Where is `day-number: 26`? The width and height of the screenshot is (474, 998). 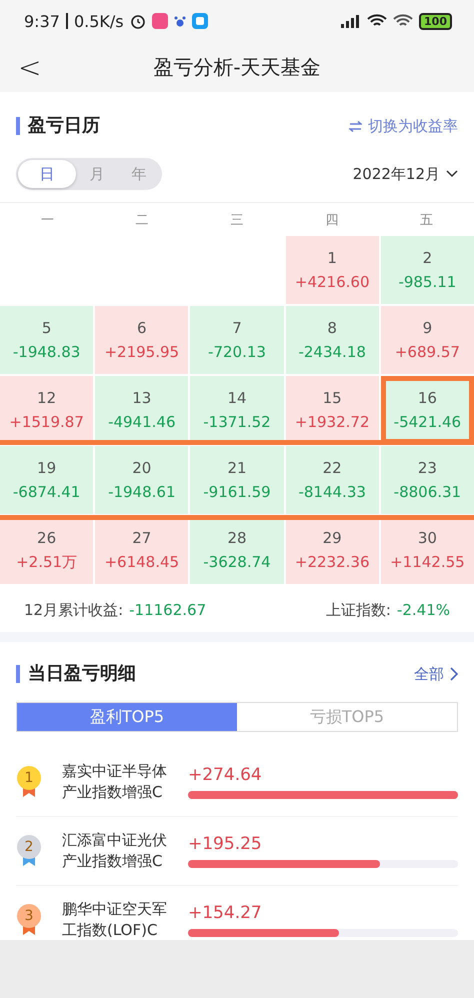
day-number: 26 is located at coordinates (46, 537).